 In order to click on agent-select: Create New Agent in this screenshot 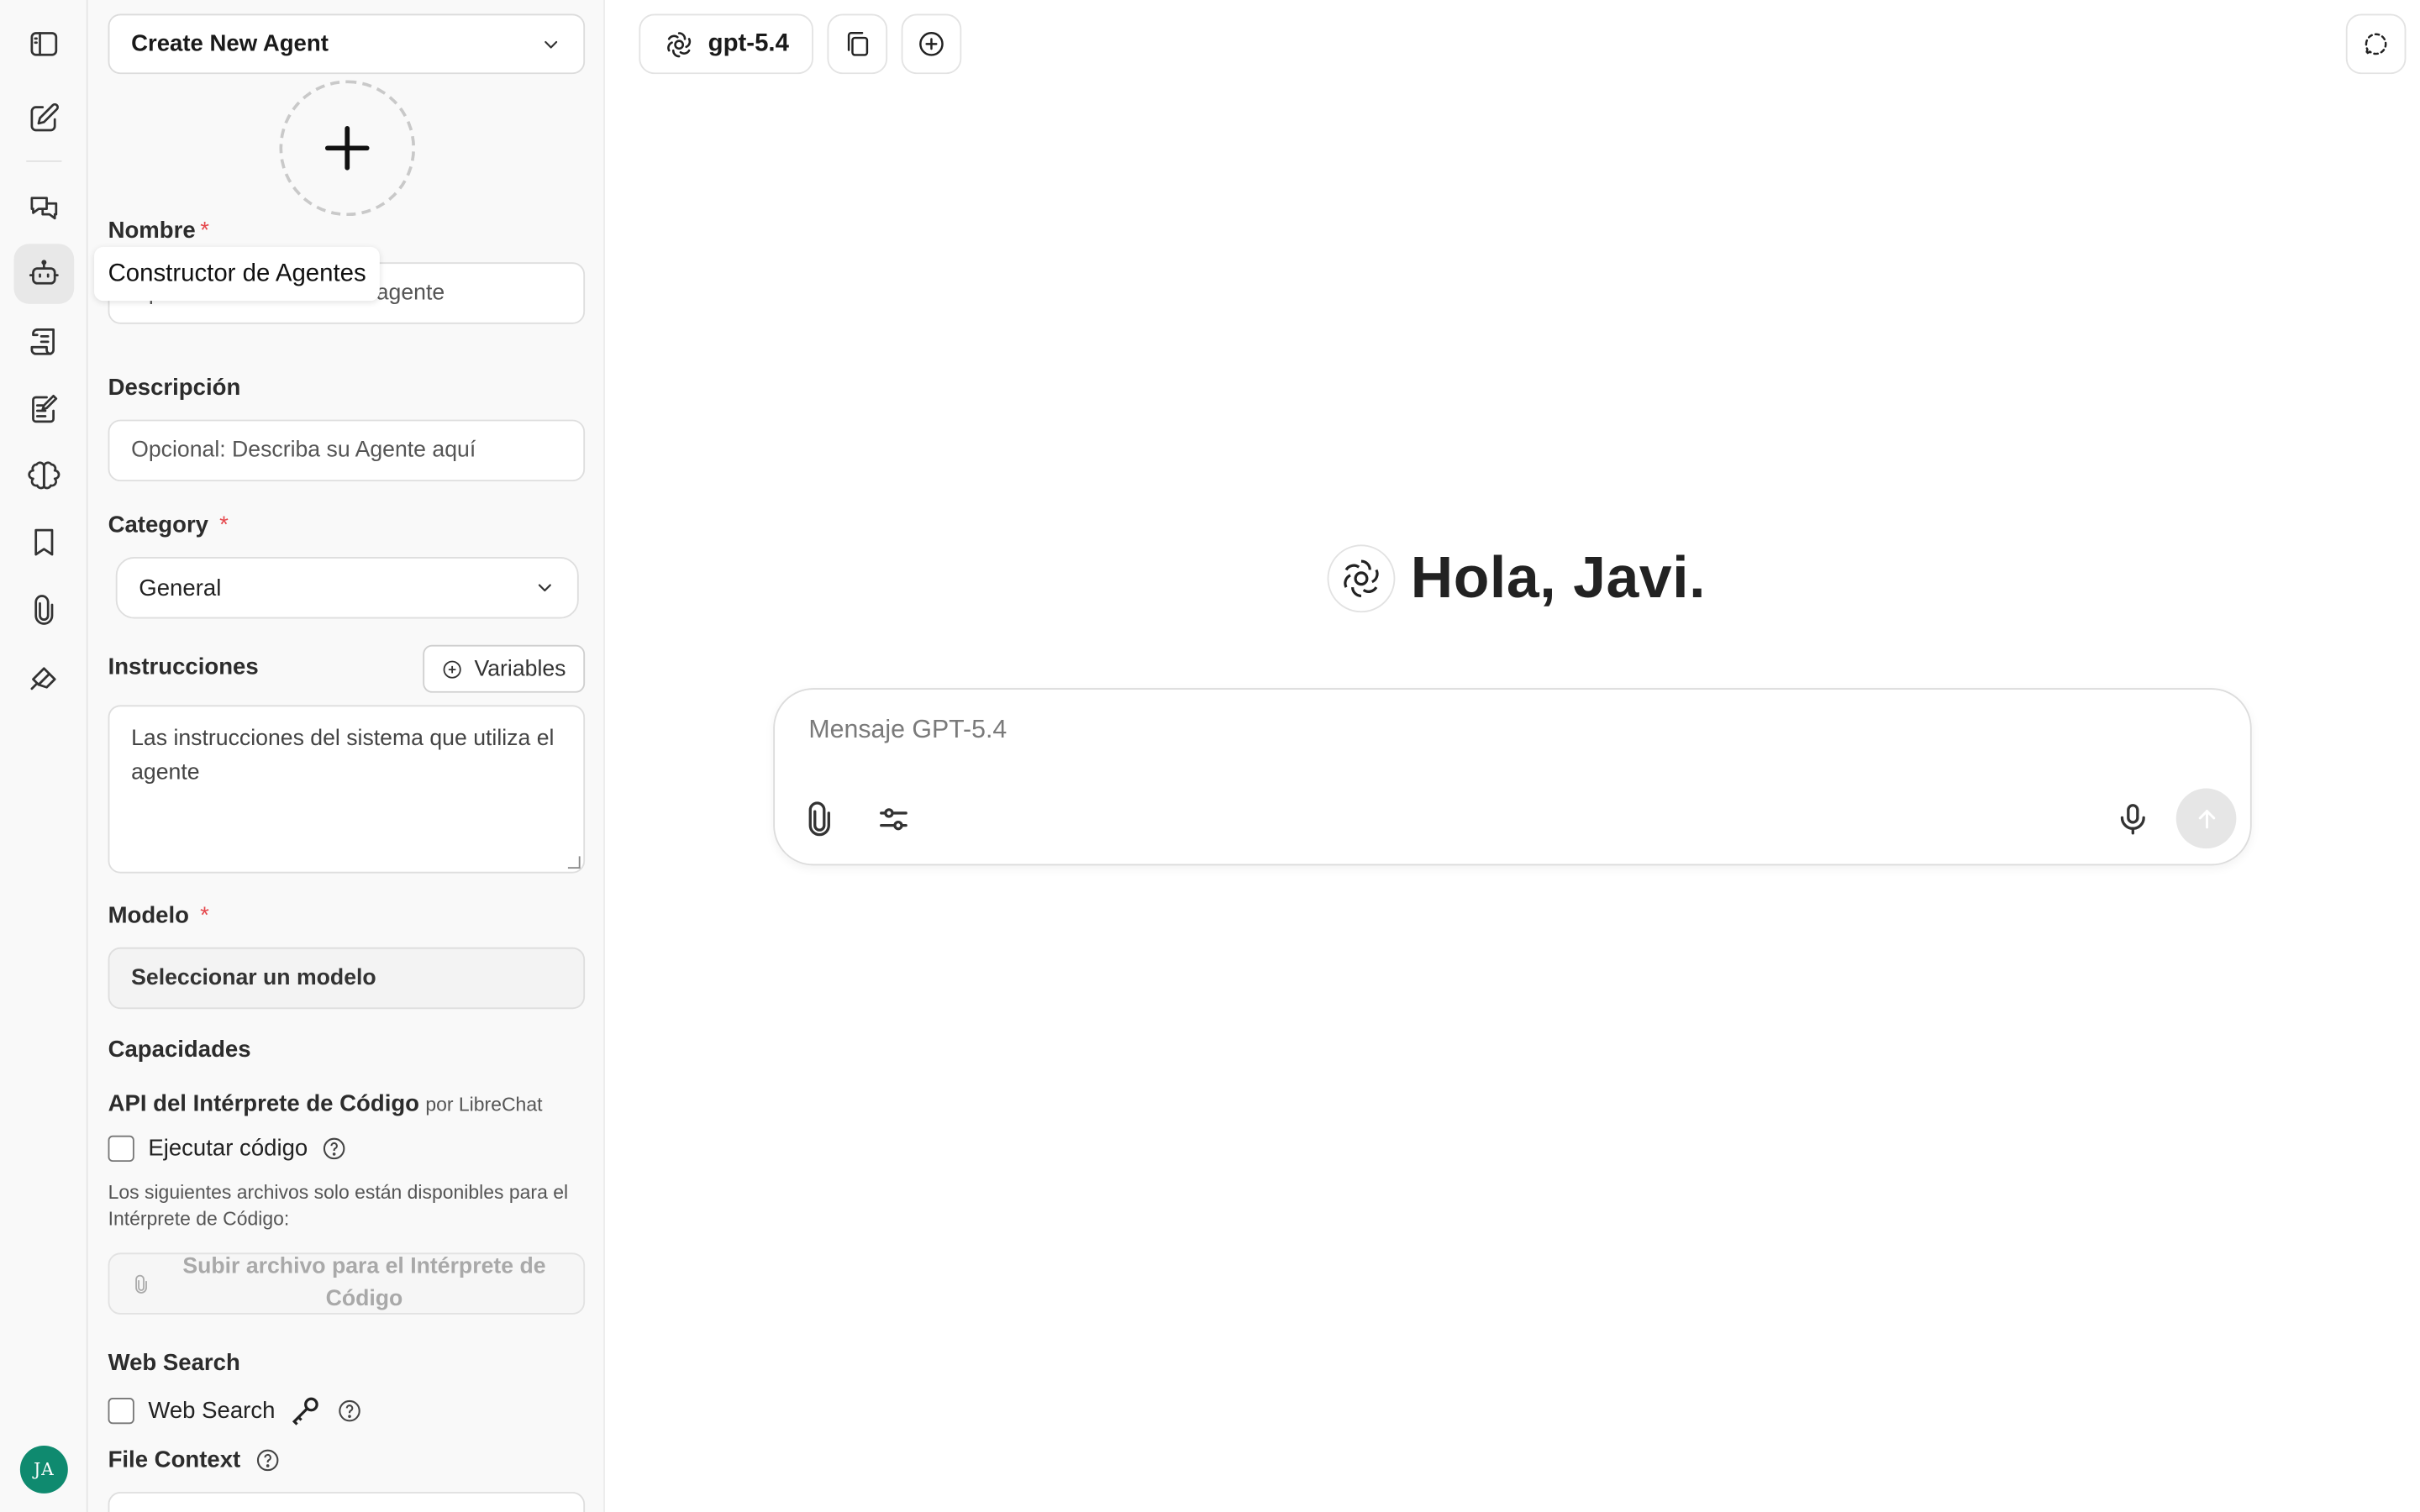, I will do `click(347, 44)`.